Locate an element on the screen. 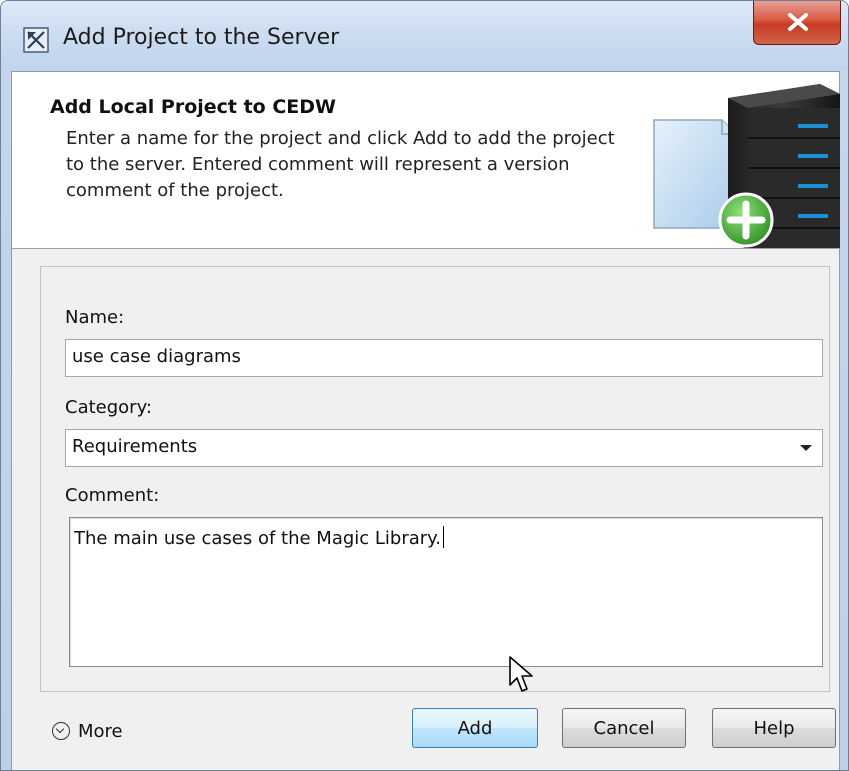 The width and height of the screenshot is (849, 771). name-label: Name: is located at coordinates (95, 317).